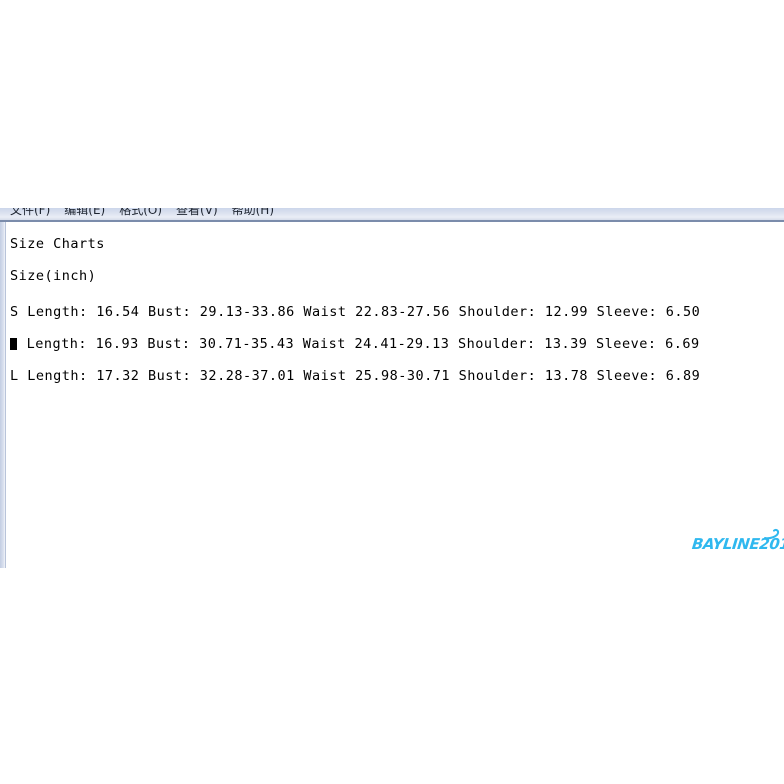 Image resolution: width=784 pixels, height=784 pixels. What do you see at coordinates (253, 213) in the screenshot?
I see `menu-item-help: 帮助(H)` at bounding box center [253, 213].